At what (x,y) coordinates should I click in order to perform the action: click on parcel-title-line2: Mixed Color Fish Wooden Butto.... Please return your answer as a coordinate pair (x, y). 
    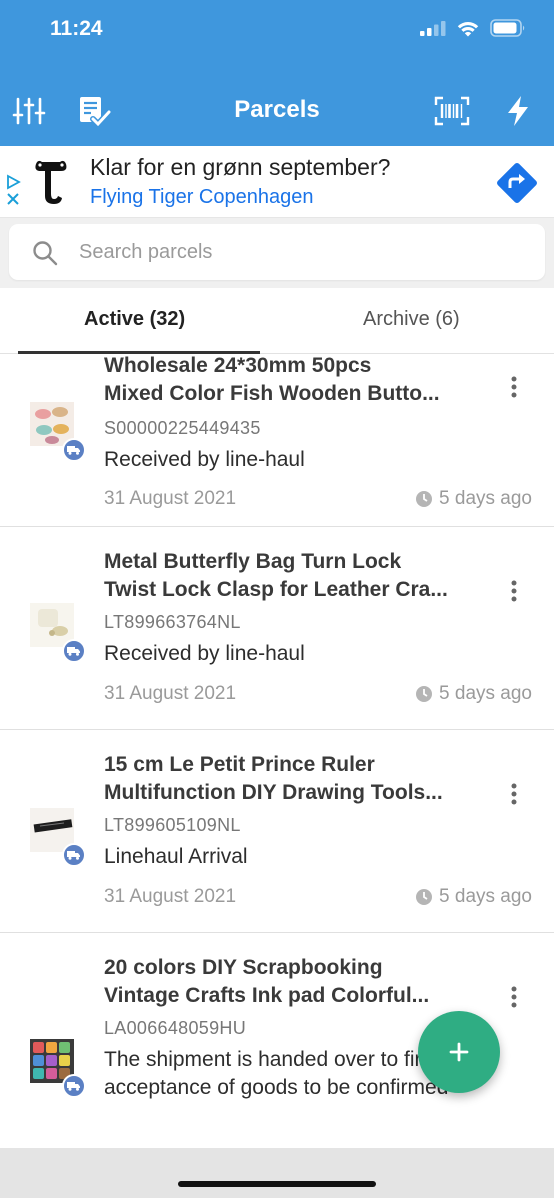
    Looking at the image, I should click on (272, 393).